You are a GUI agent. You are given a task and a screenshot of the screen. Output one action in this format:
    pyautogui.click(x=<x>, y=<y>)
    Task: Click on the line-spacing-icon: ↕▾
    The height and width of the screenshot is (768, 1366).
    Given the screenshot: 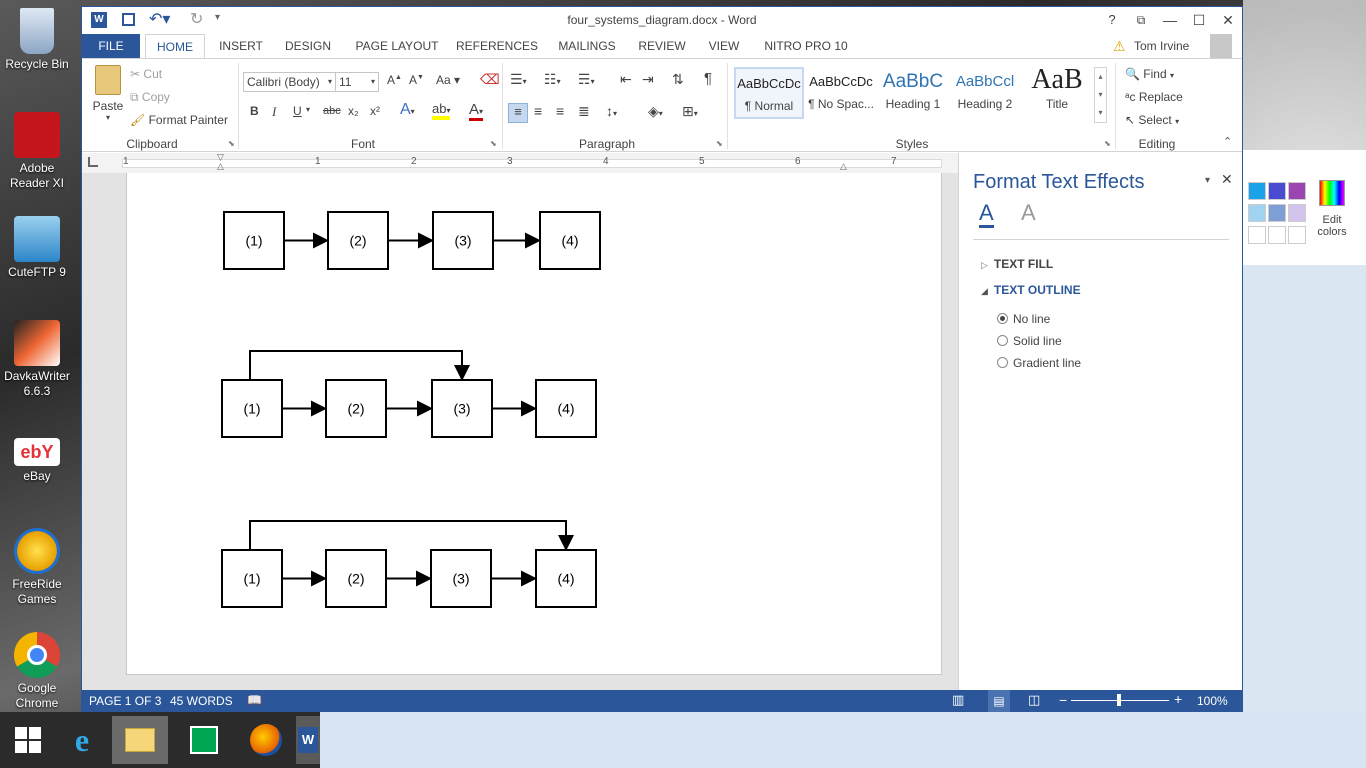 What is the action you would take?
    pyautogui.click(x=611, y=111)
    